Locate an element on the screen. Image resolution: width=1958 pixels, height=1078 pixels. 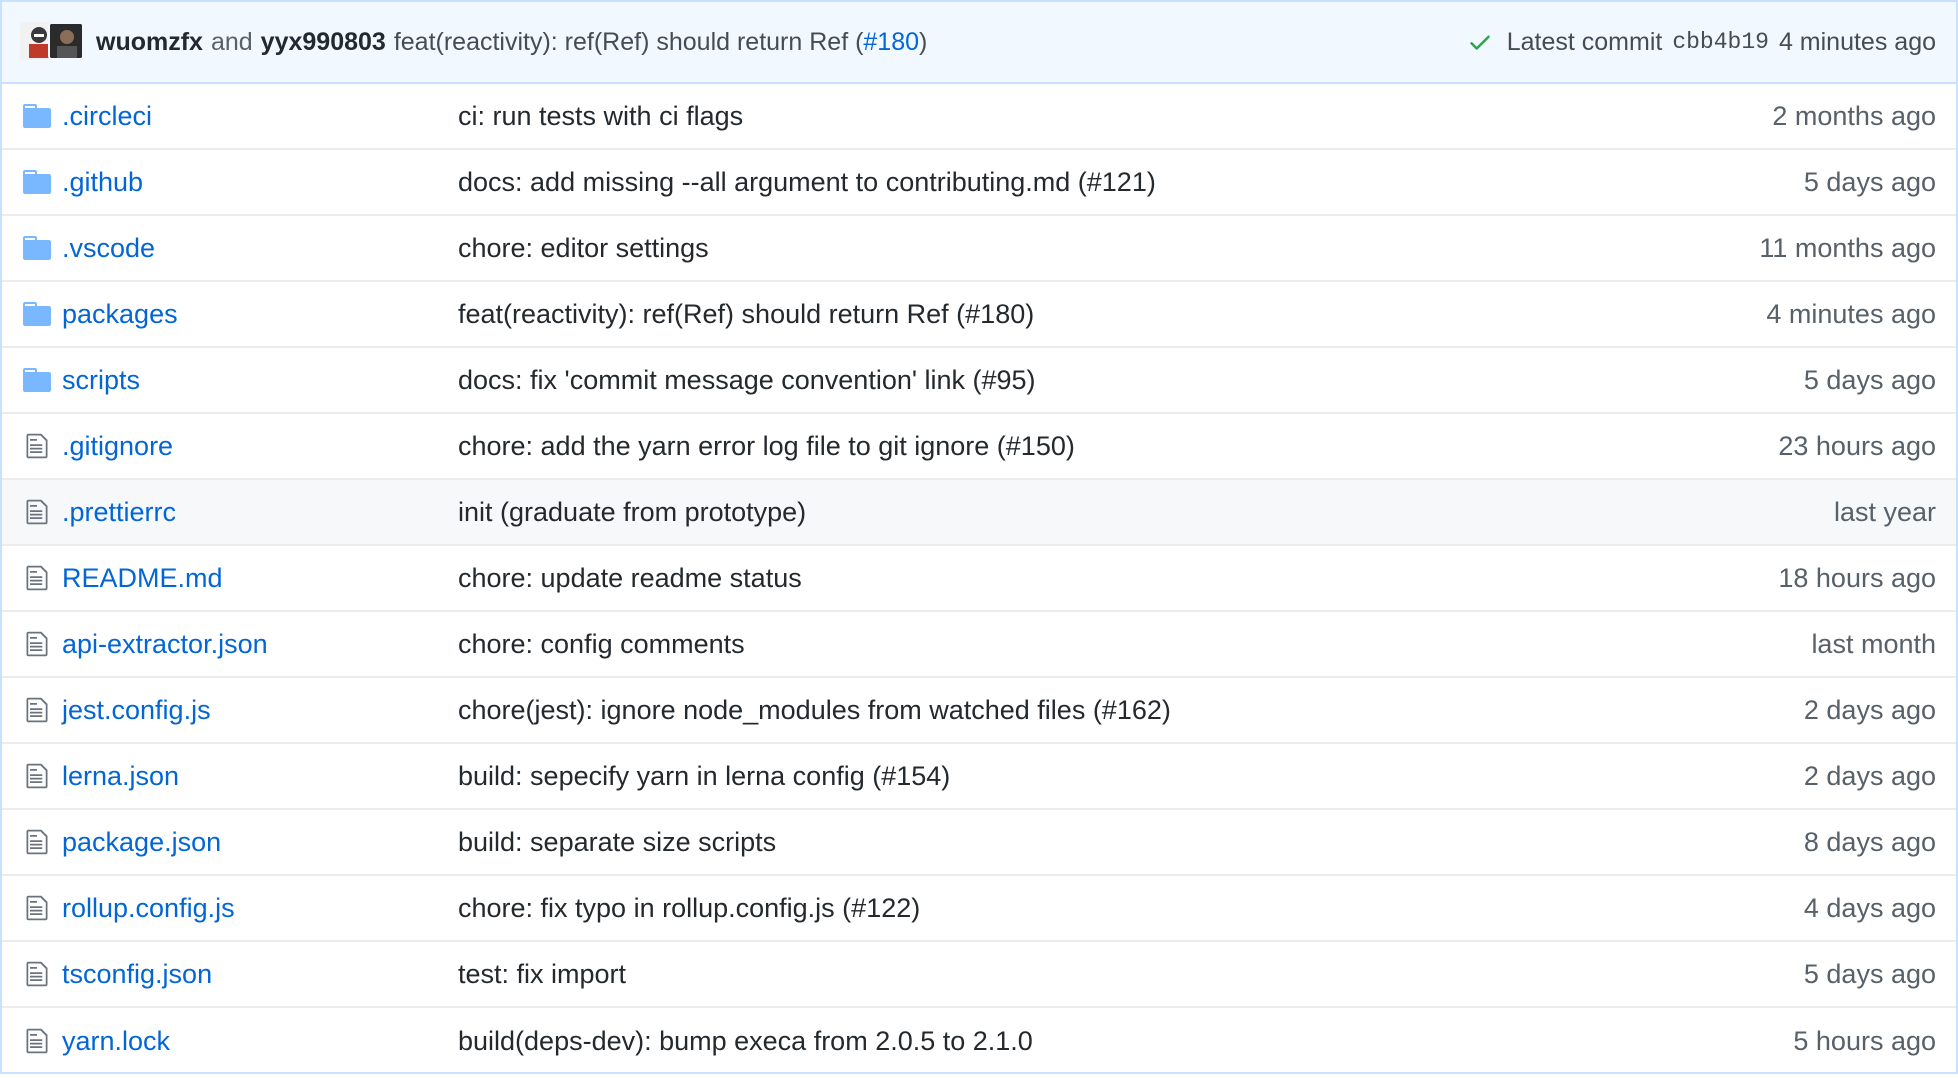
file-name-link: jest.config.js is located at coordinates (260, 710).